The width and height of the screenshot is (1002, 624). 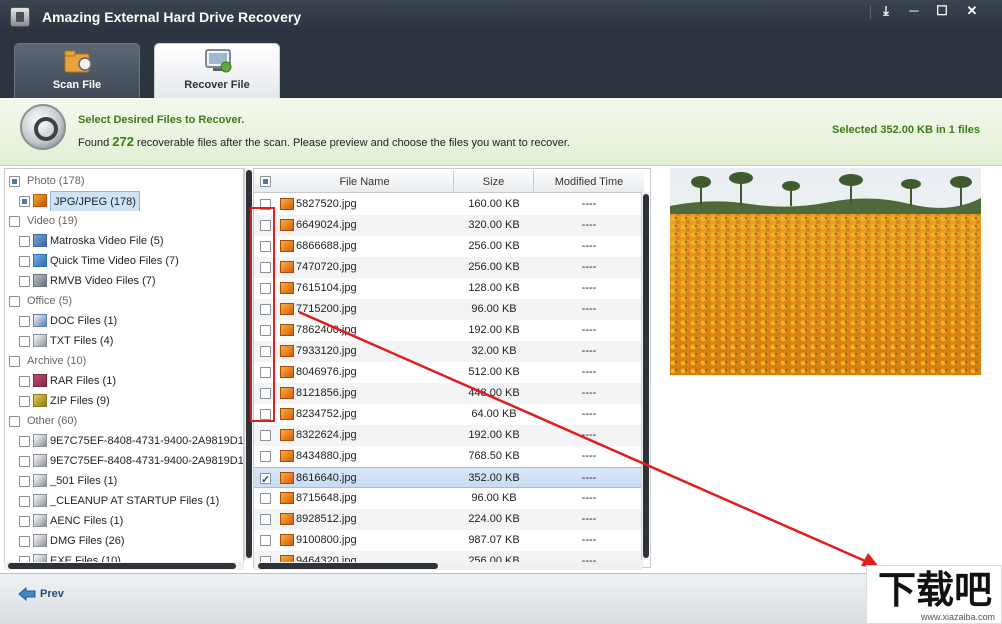 I want to click on prev-button: Prev, so click(x=41, y=595).